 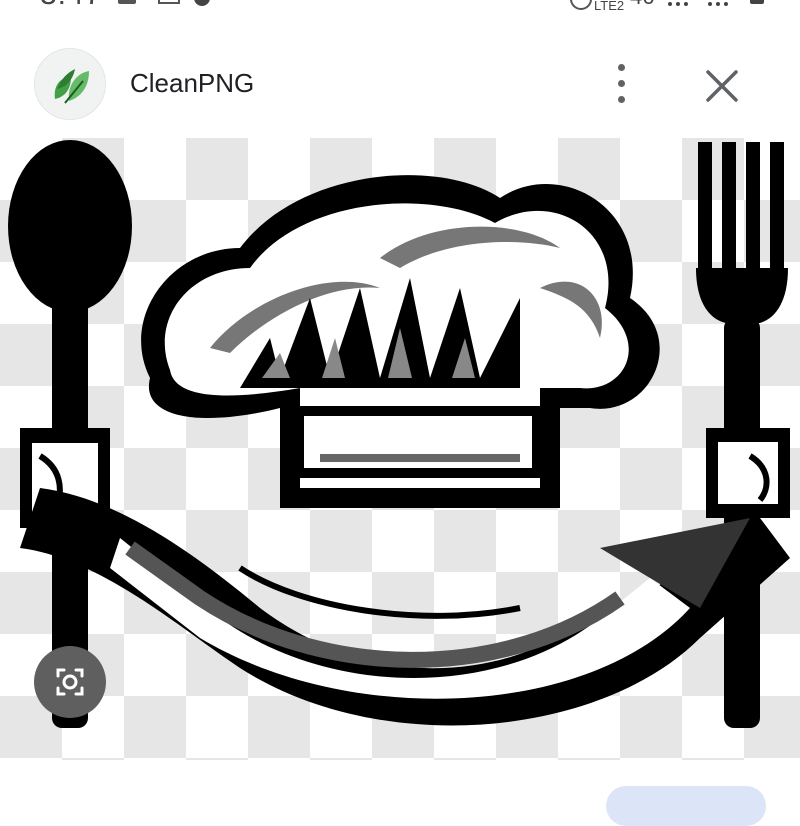 I want to click on status-time: 3:47, so click(x=71, y=6).